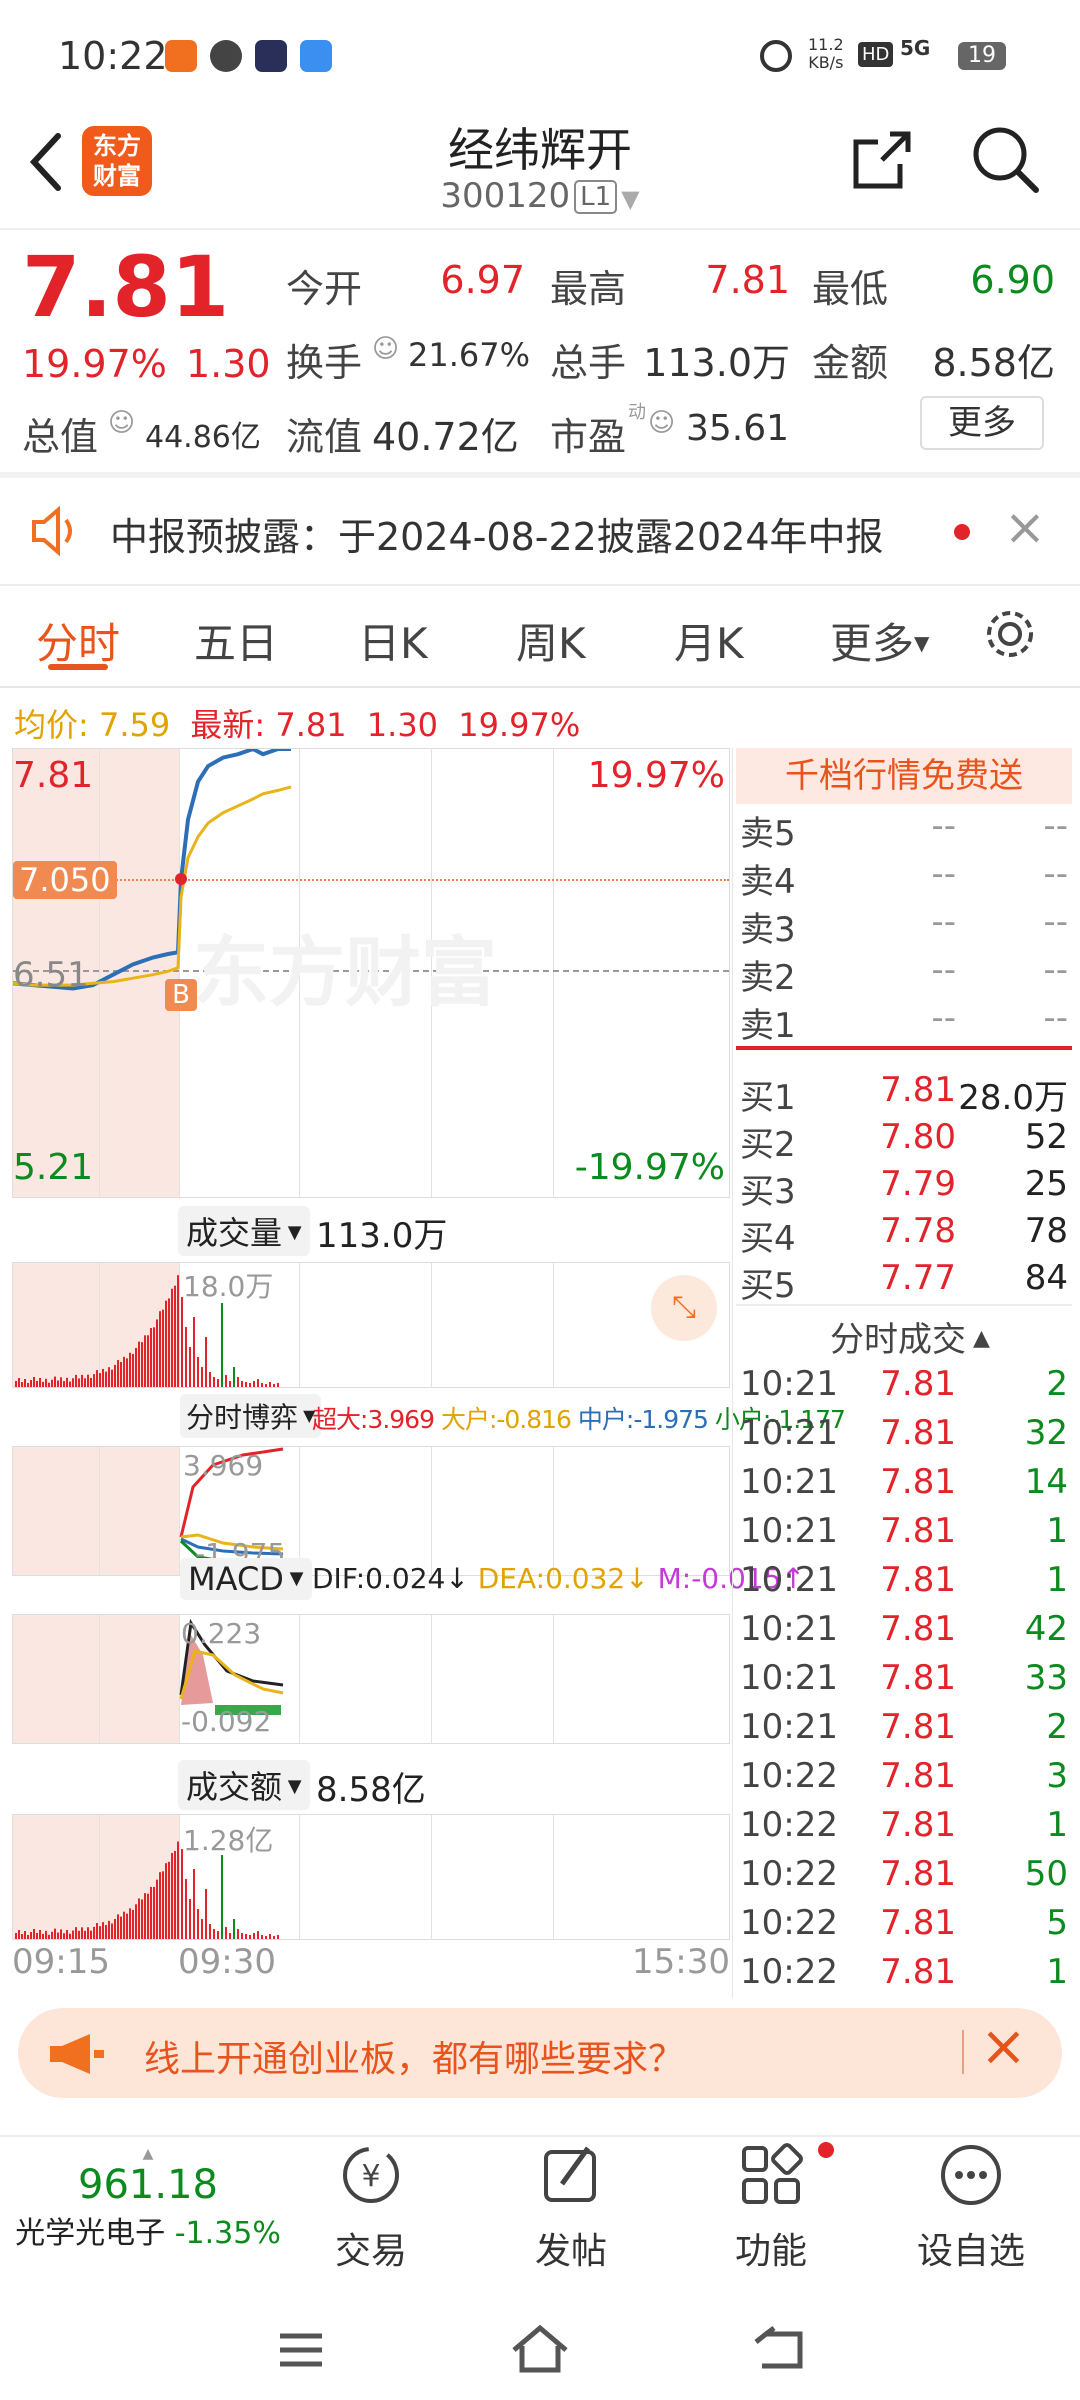 This screenshot has width=1080, height=2400. I want to click on trade-row: 10:21 7.81 33, so click(904, 1682).